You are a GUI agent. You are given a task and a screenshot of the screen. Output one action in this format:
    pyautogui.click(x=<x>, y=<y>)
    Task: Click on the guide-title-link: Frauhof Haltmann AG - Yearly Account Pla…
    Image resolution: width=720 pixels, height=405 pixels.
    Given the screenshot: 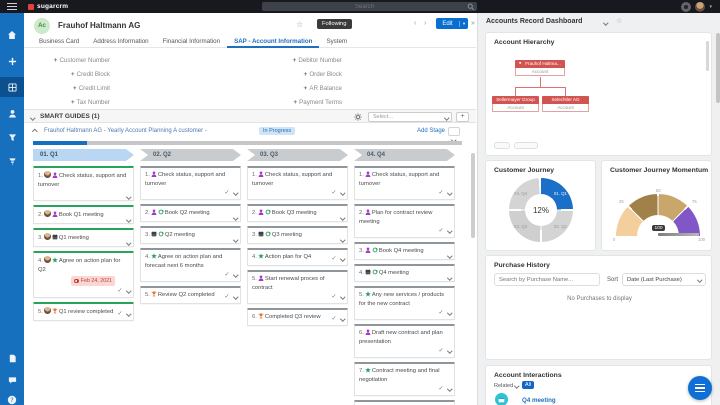 What is the action you would take?
    pyautogui.click(x=125, y=131)
    